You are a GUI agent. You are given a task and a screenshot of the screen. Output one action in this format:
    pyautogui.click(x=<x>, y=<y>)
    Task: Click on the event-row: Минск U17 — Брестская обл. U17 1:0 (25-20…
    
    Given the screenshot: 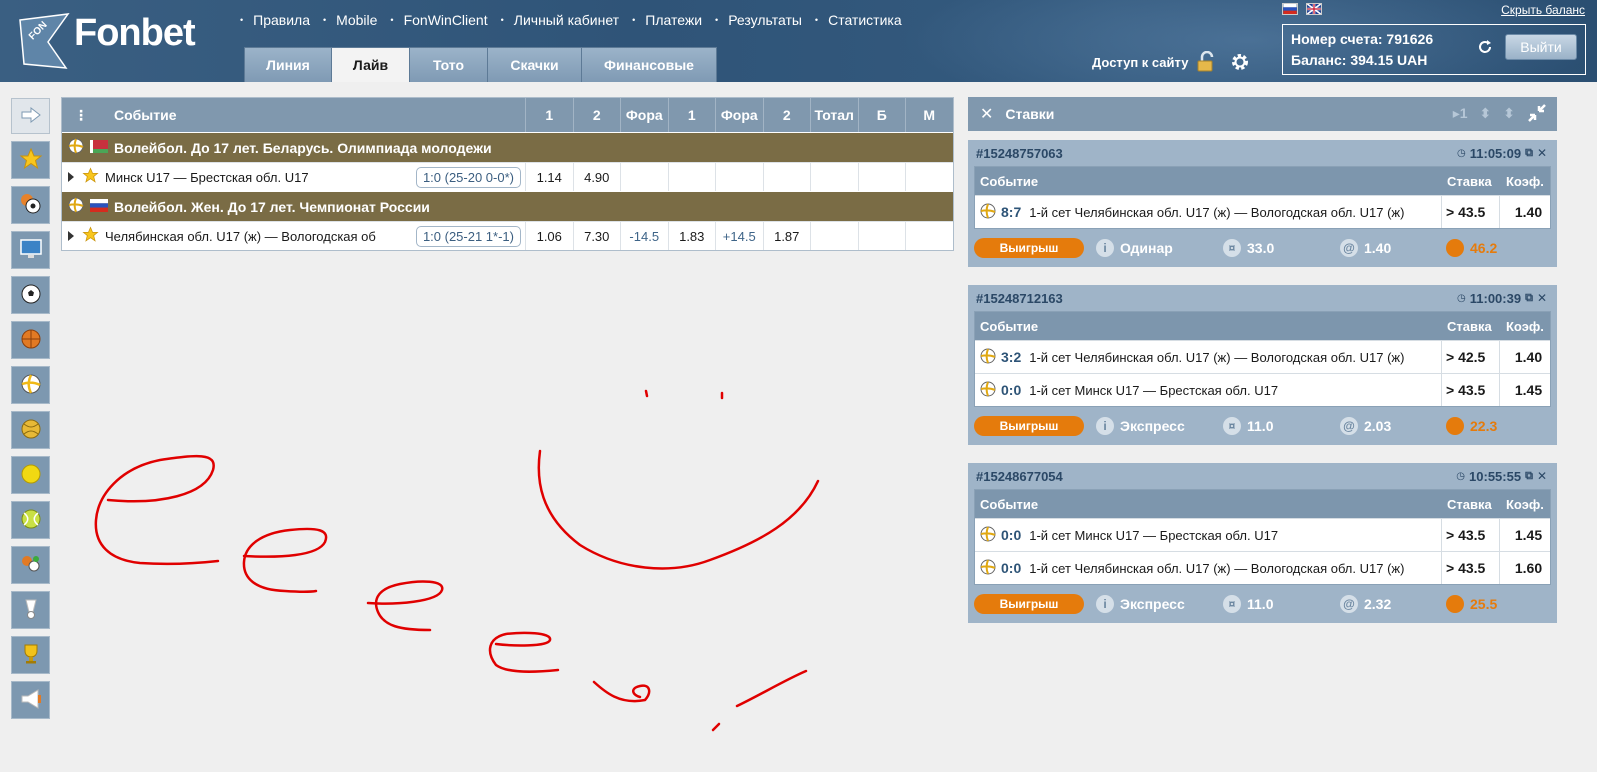 What is the action you would take?
    pyautogui.click(x=507, y=176)
    